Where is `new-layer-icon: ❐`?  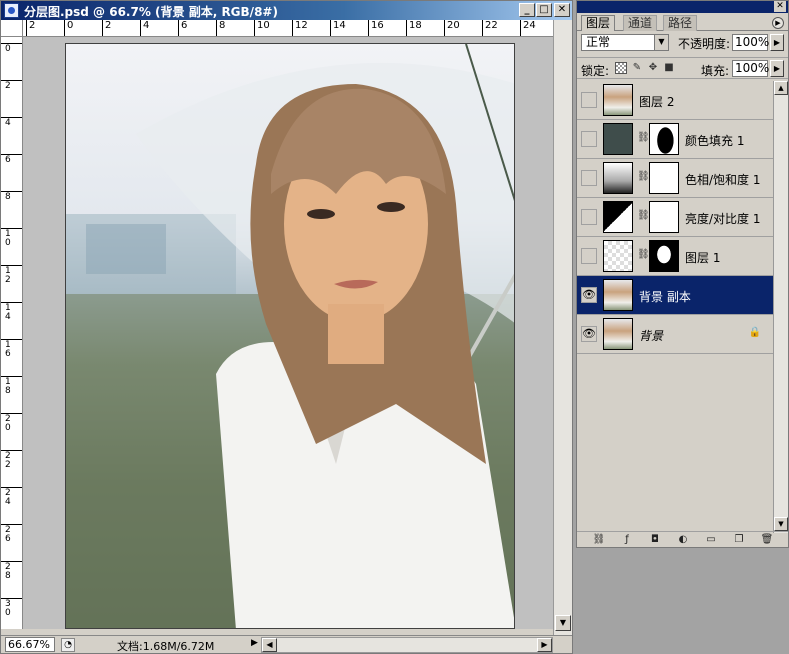 new-layer-icon: ❐ is located at coordinates (739, 540).